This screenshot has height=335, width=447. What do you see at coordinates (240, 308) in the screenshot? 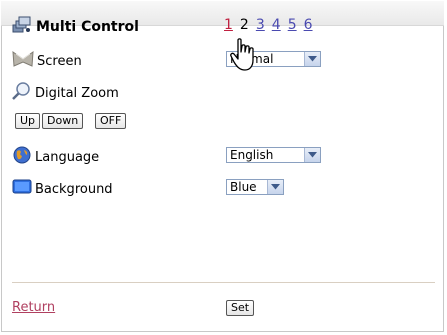
I see `set-button: Set` at bounding box center [240, 308].